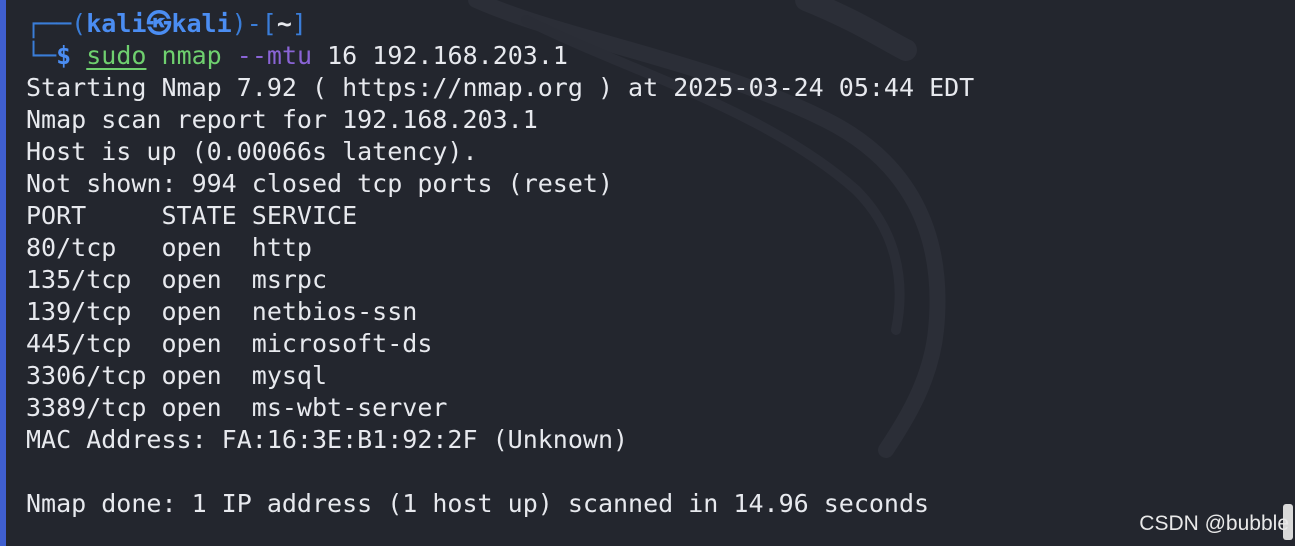  Describe the element at coordinates (201, 23) in the screenshot. I see `prompt-host: kali` at that location.